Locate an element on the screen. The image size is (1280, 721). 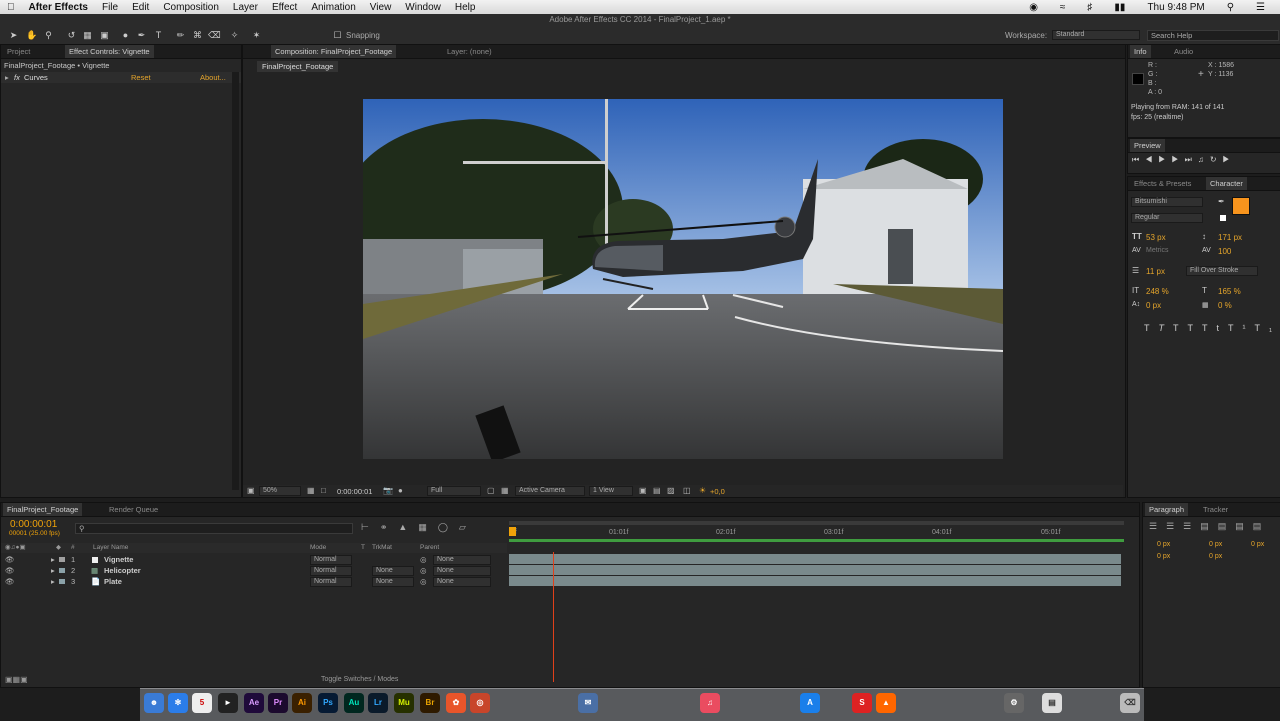
menu-view: View is located at coordinates (381, 7).